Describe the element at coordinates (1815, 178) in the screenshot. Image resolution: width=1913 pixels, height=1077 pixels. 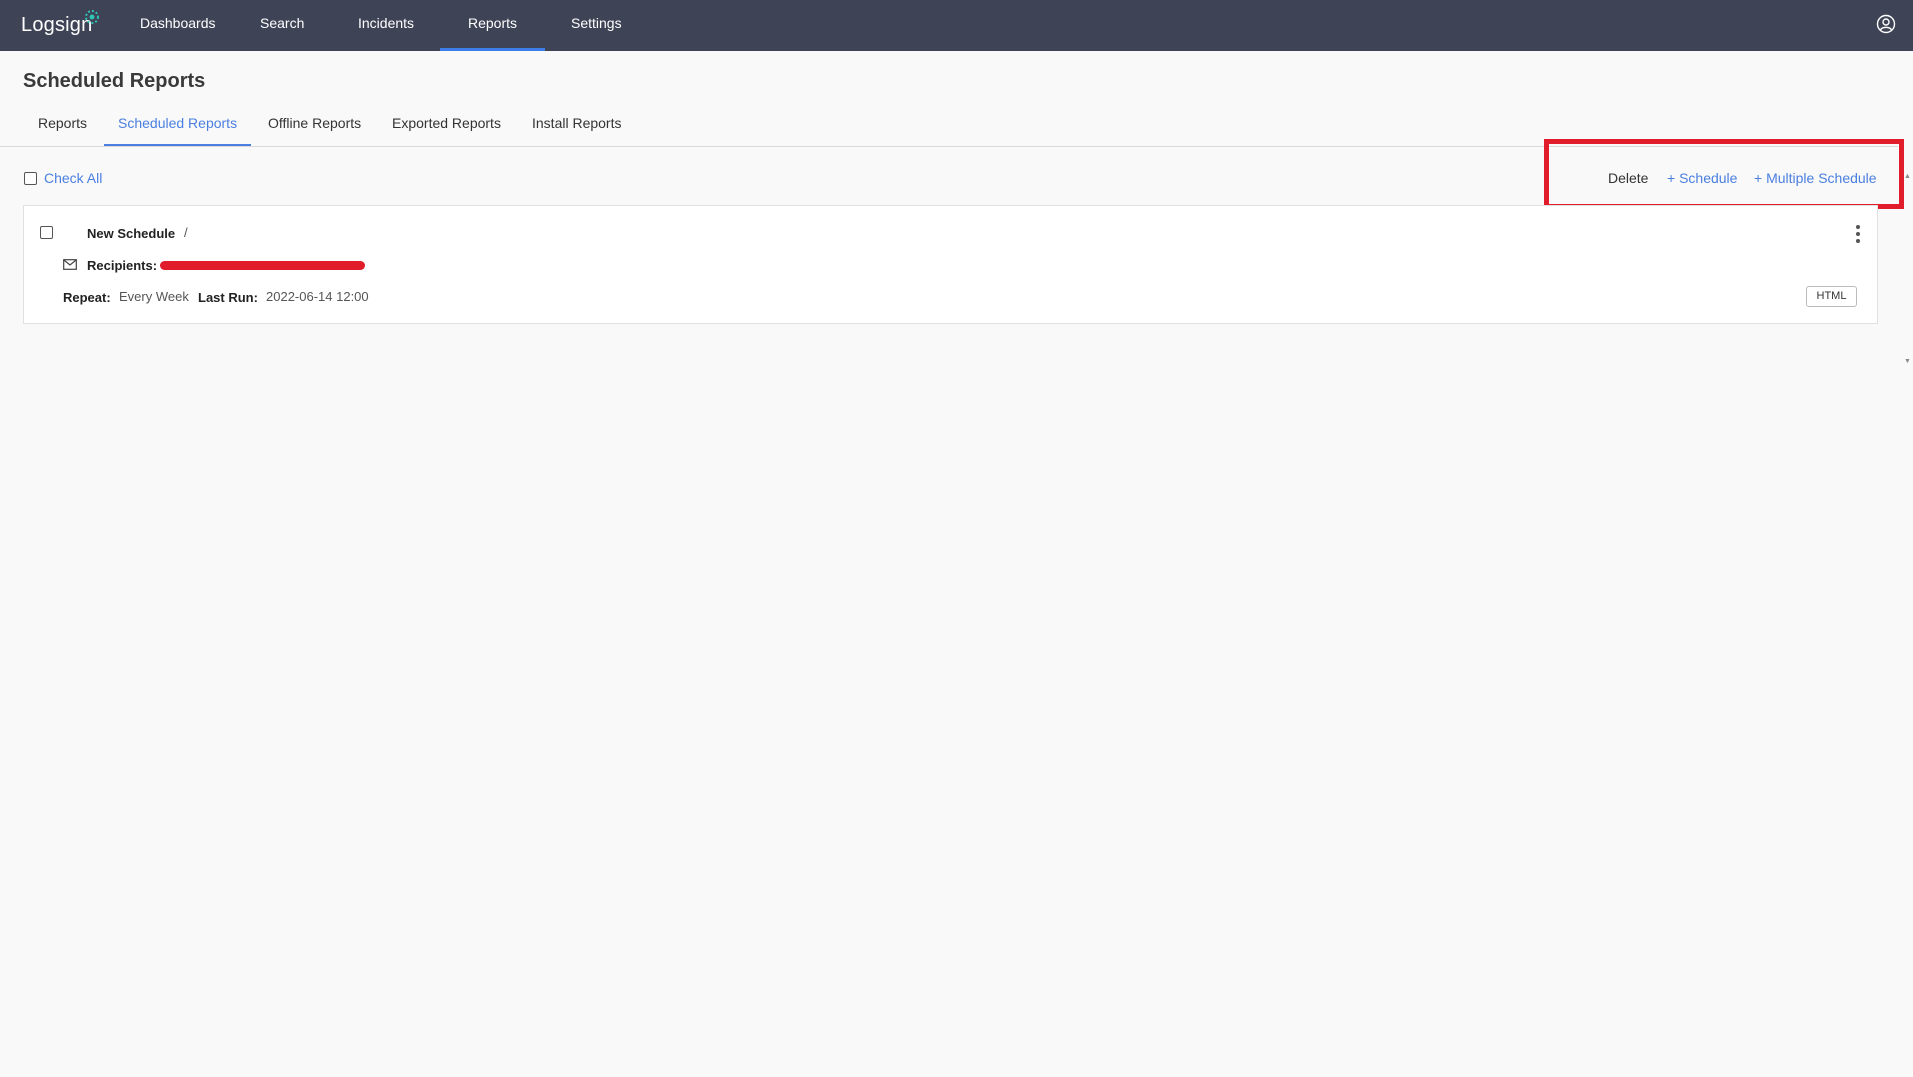
I see `add-multiple-schedule-button: + Multiple Schedule` at that location.